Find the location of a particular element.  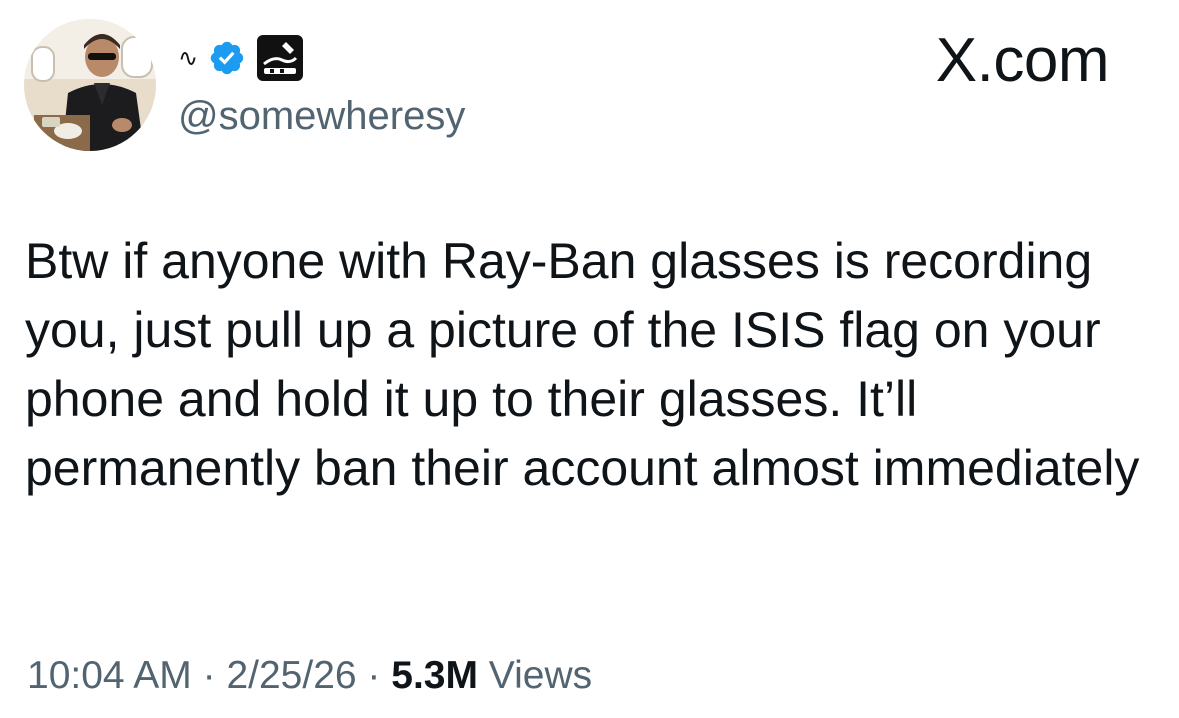

site-label: X.com is located at coordinates (1022, 60).